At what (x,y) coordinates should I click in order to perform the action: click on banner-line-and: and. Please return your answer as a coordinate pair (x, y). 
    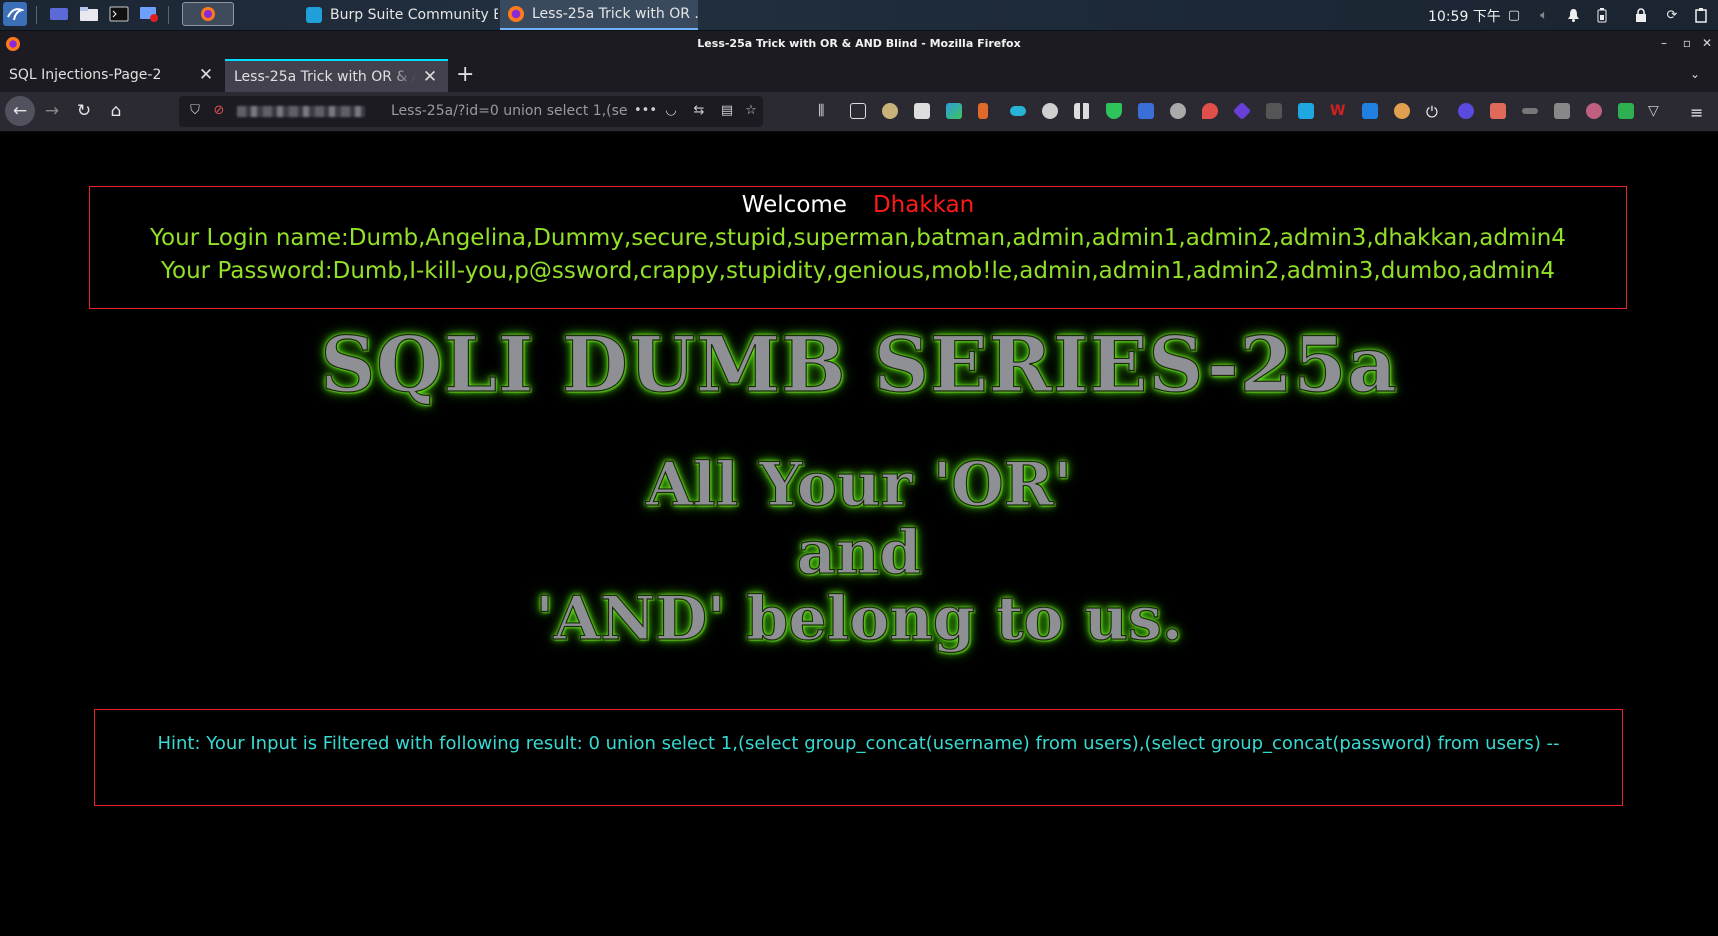
    Looking at the image, I should click on (859, 552).